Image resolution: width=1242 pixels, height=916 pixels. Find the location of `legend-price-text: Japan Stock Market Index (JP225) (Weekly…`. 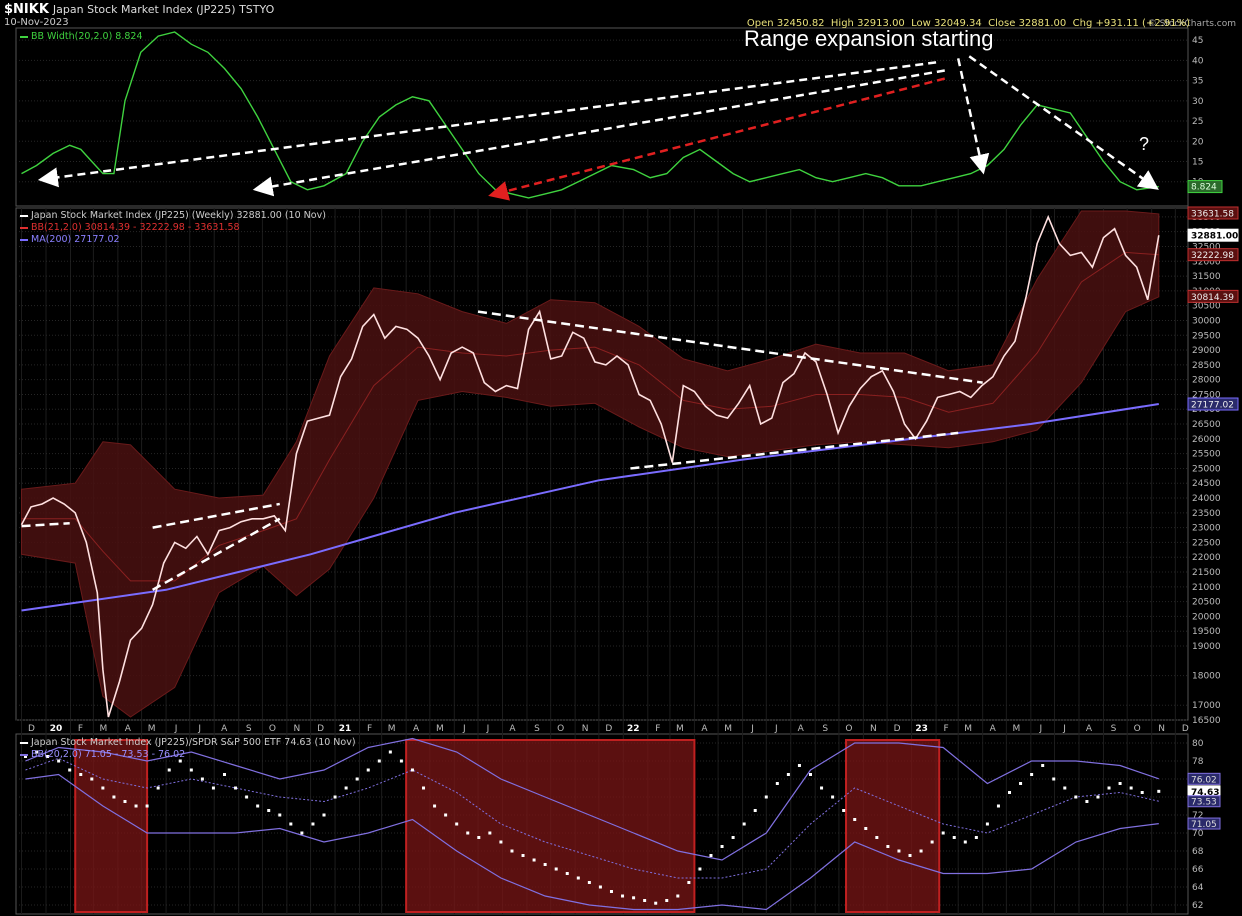

legend-price-text: Japan Stock Market Index (JP225) (Weekly… is located at coordinates (178, 215).